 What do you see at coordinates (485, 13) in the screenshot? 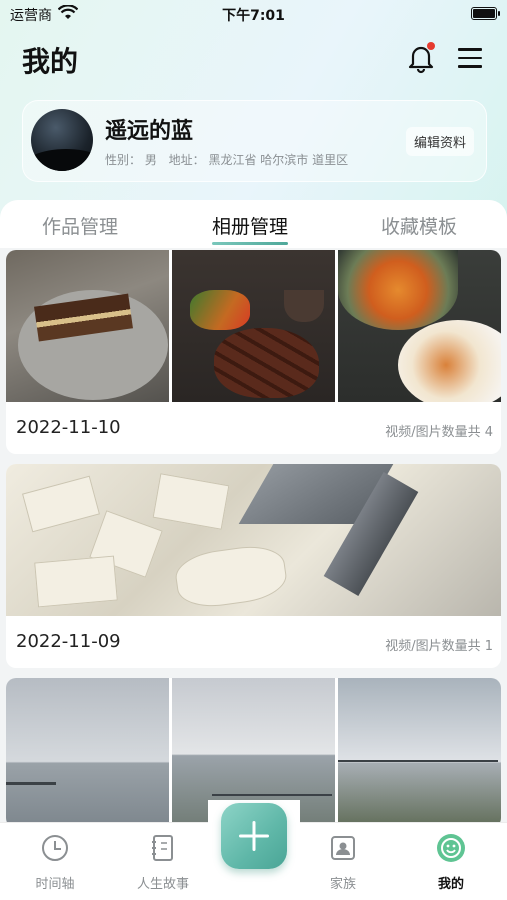
I see `battery-icon` at bounding box center [485, 13].